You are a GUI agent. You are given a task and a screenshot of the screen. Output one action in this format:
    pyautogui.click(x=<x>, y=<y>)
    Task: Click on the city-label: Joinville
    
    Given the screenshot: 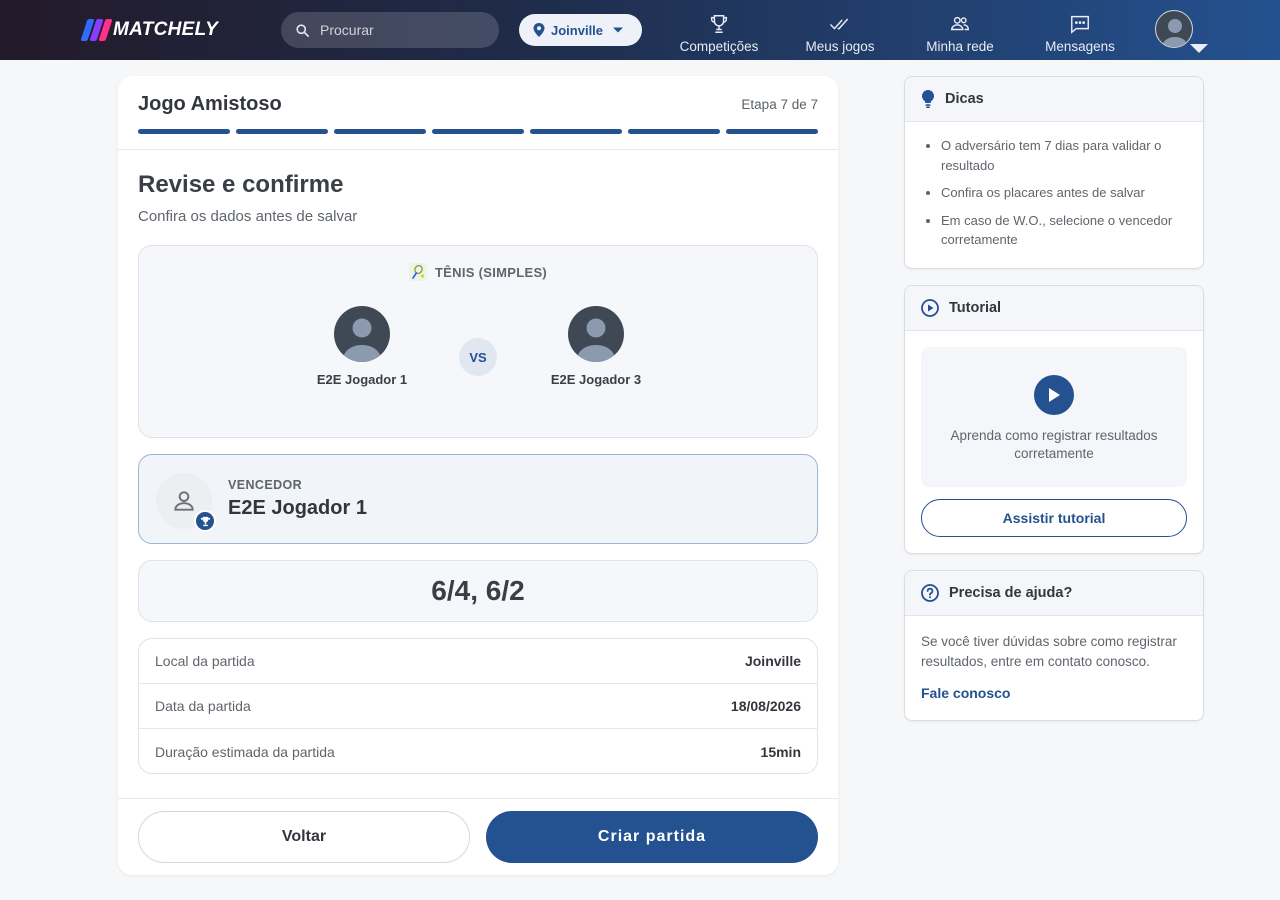 What is the action you would take?
    pyautogui.click(x=577, y=30)
    